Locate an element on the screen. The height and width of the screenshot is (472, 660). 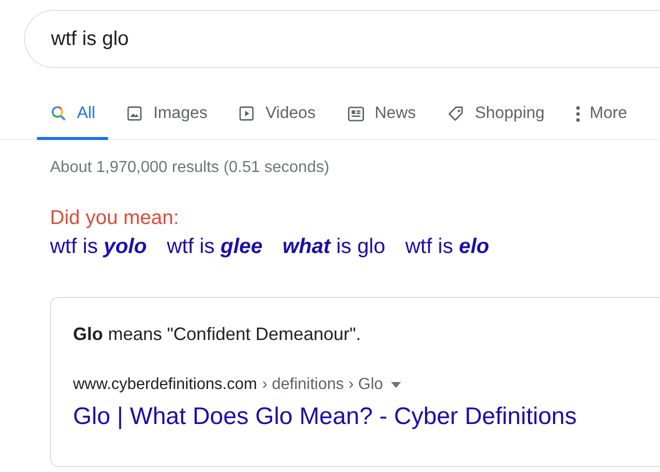
tab: Images is located at coordinates (166, 115).